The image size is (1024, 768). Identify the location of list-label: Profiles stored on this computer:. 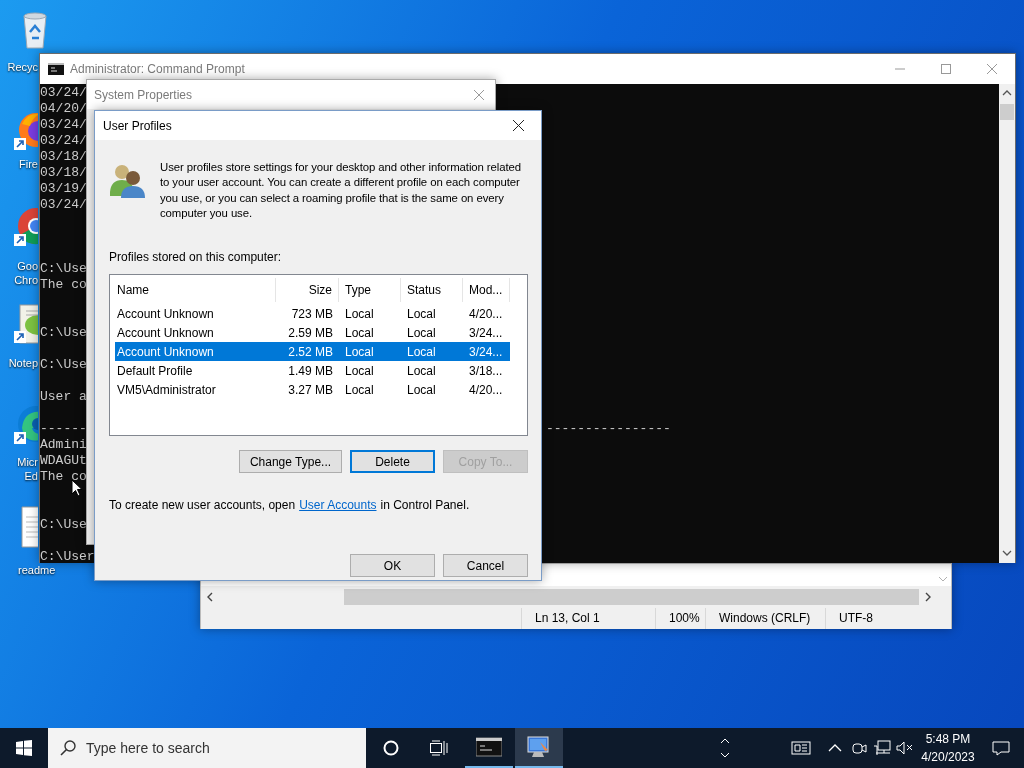
(196, 258).